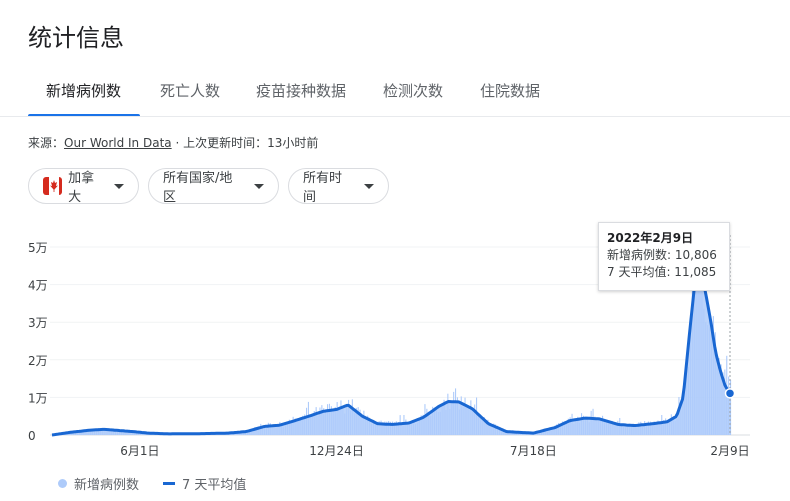  I want to click on x-tick-label: 2月9日, so click(729, 451).